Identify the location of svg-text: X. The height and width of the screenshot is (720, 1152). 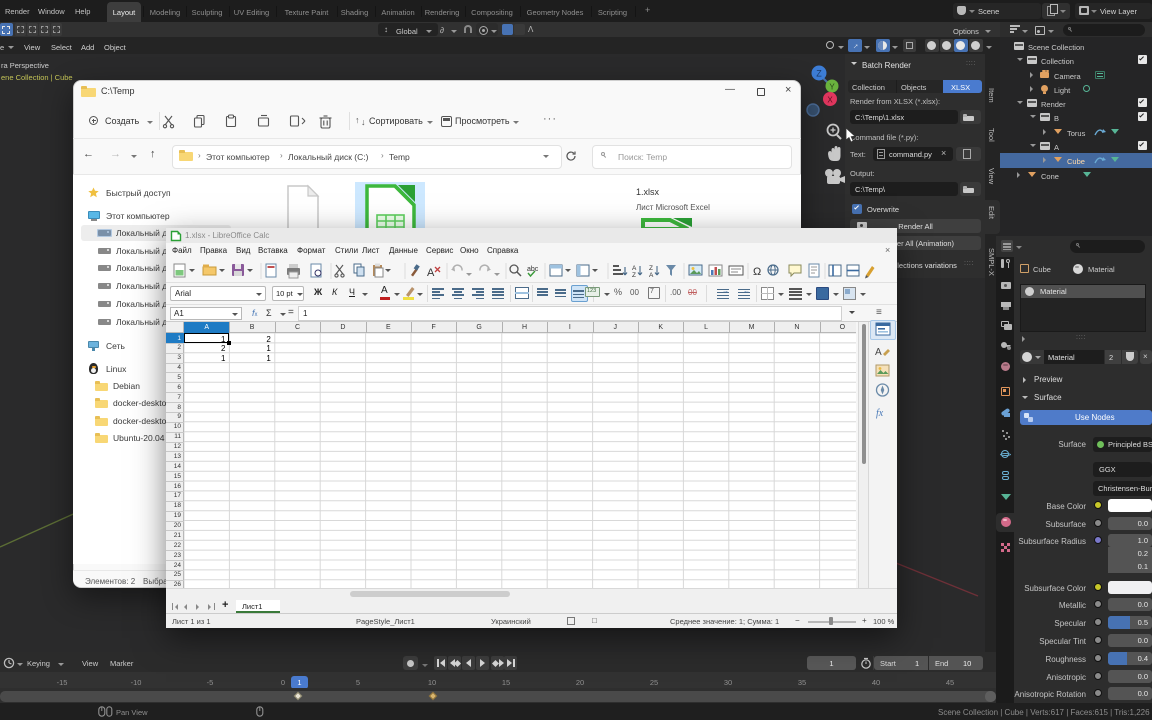
(830, 100).